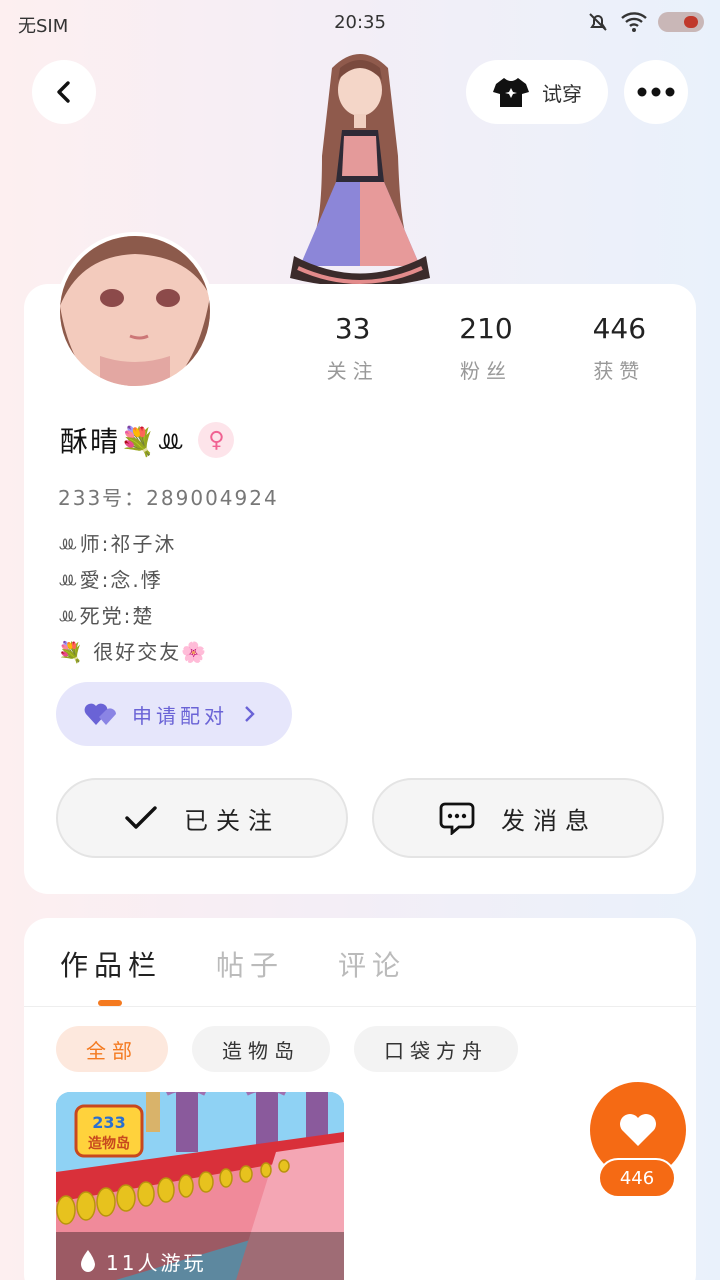  I want to click on status-icons, so click(645, 22).